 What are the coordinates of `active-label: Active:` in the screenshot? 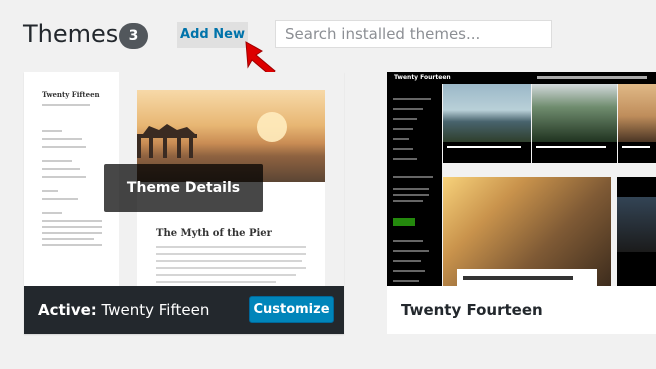 It's located at (67, 310).